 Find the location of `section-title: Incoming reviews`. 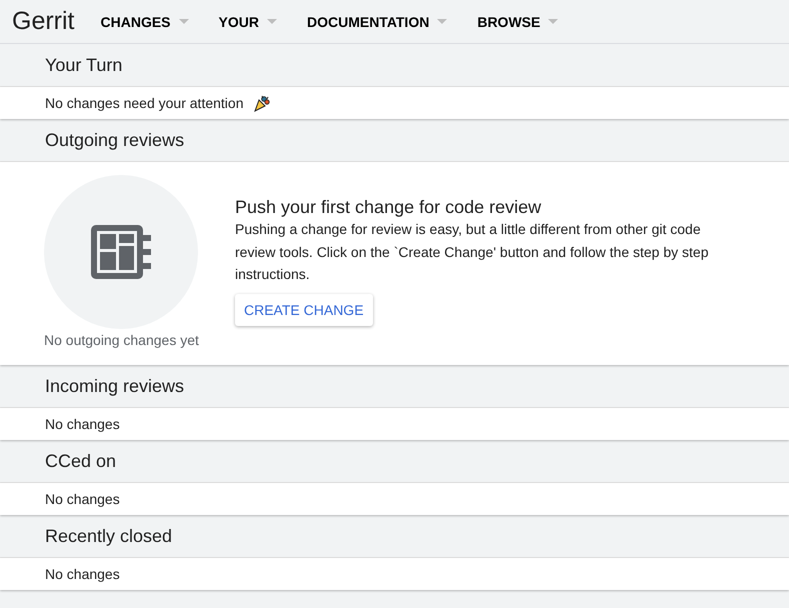

section-title: Incoming reviews is located at coordinates (114, 386).